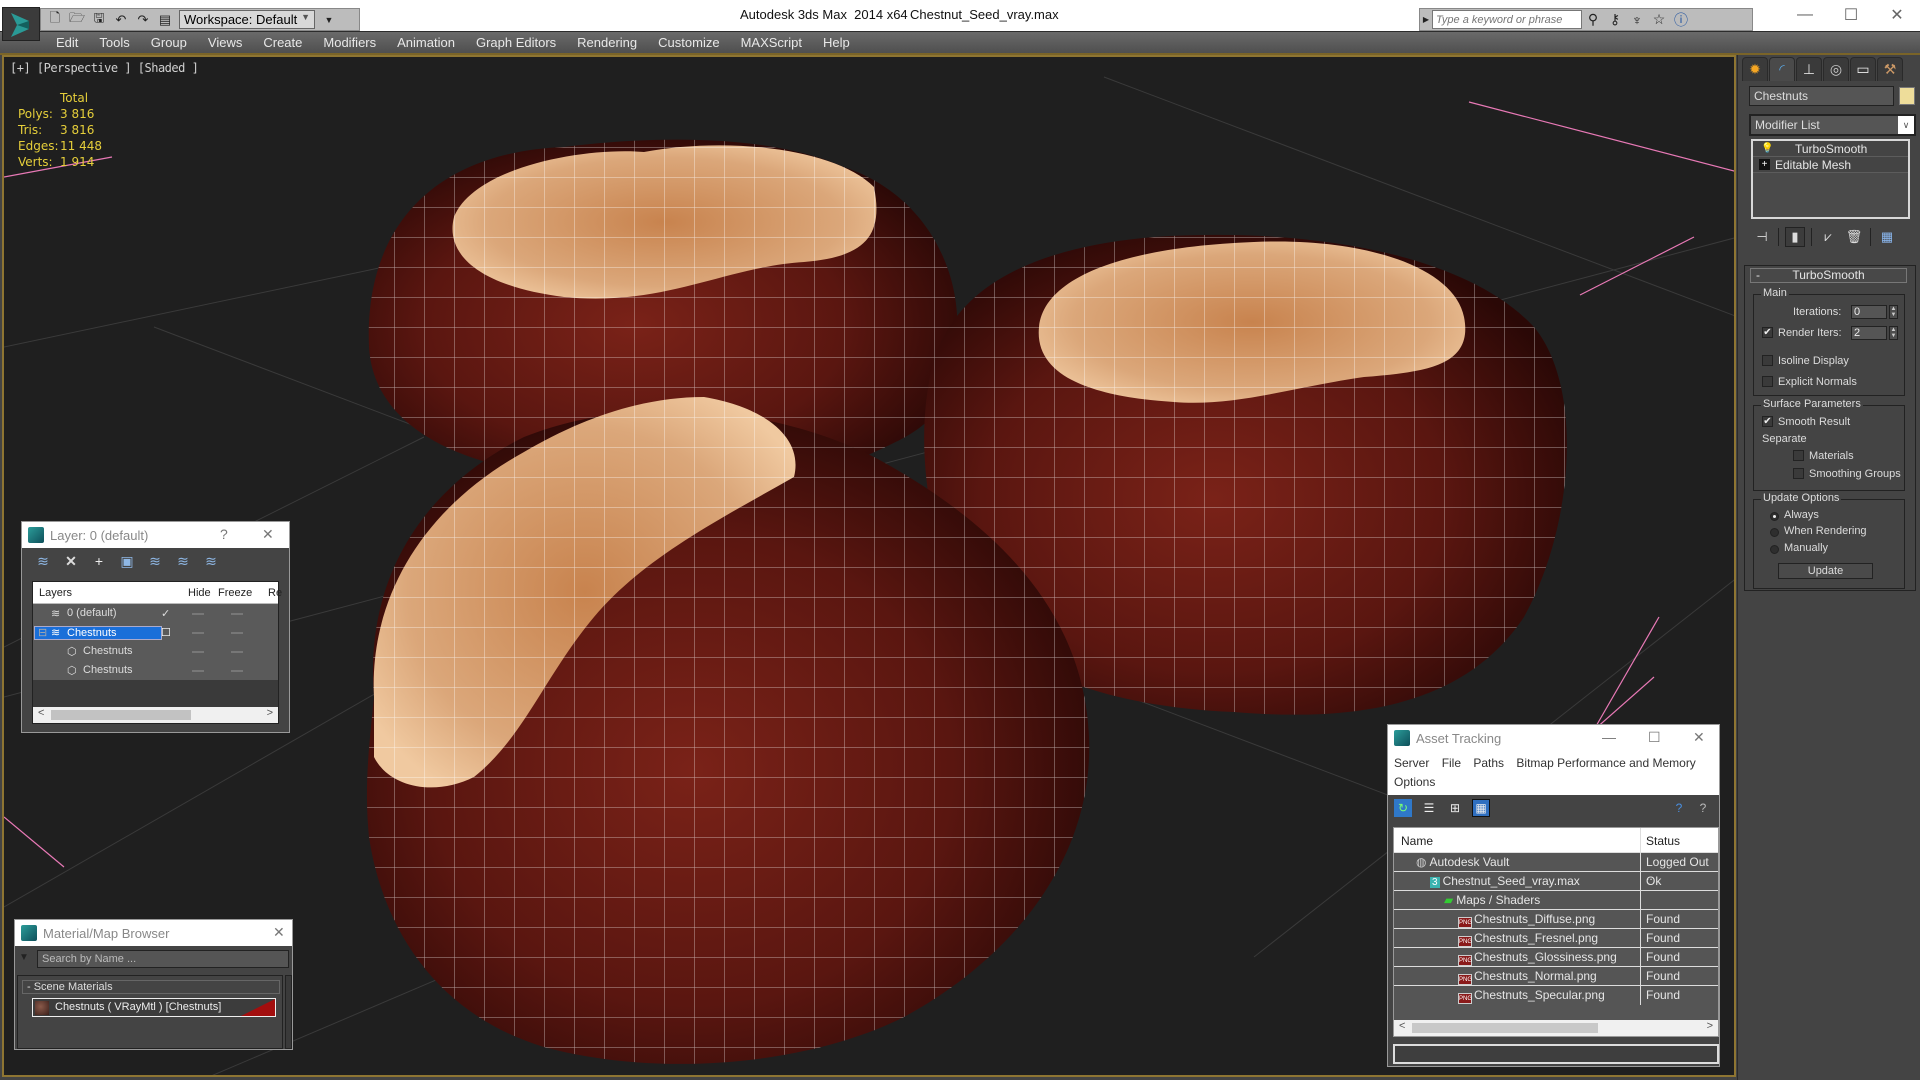 The width and height of the screenshot is (1920, 1080). Describe the element at coordinates (224, 534) in the screenshot. I see `help-button: ?` at that location.